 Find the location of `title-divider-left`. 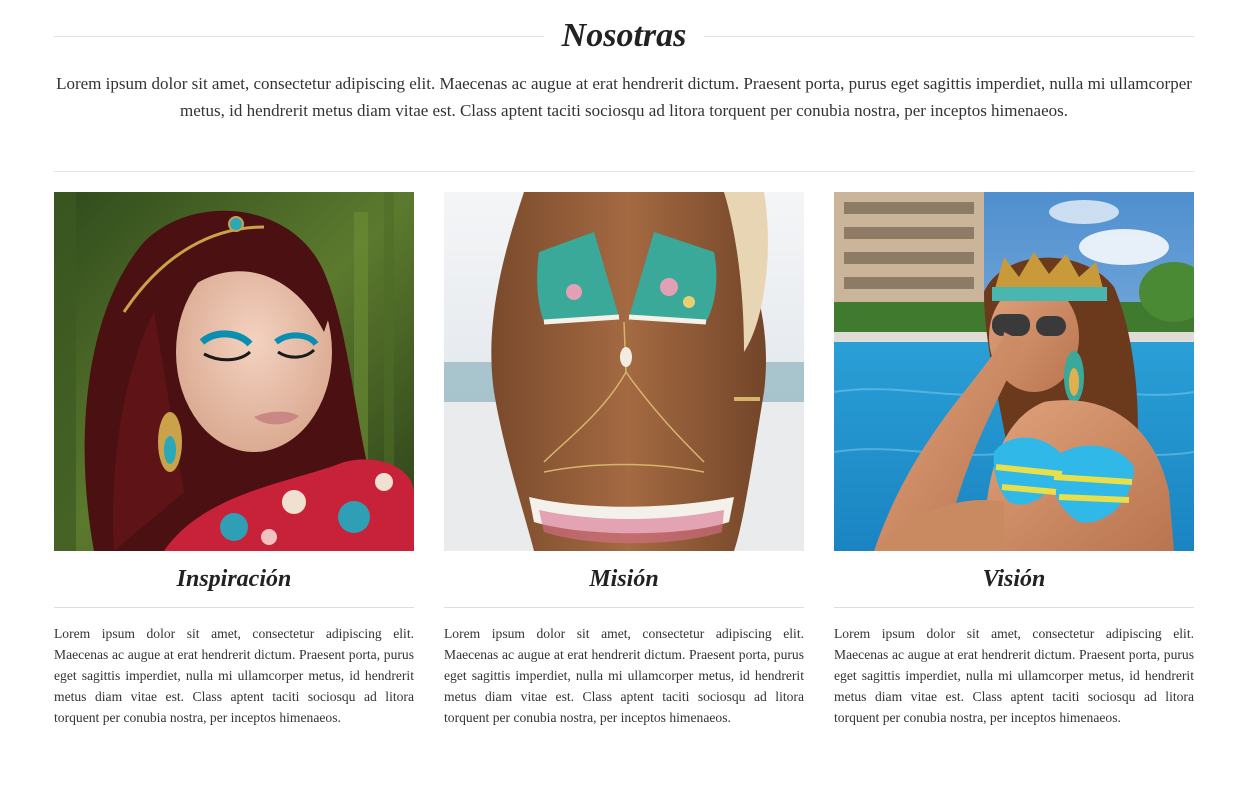

title-divider-left is located at coordinates (299, 36).